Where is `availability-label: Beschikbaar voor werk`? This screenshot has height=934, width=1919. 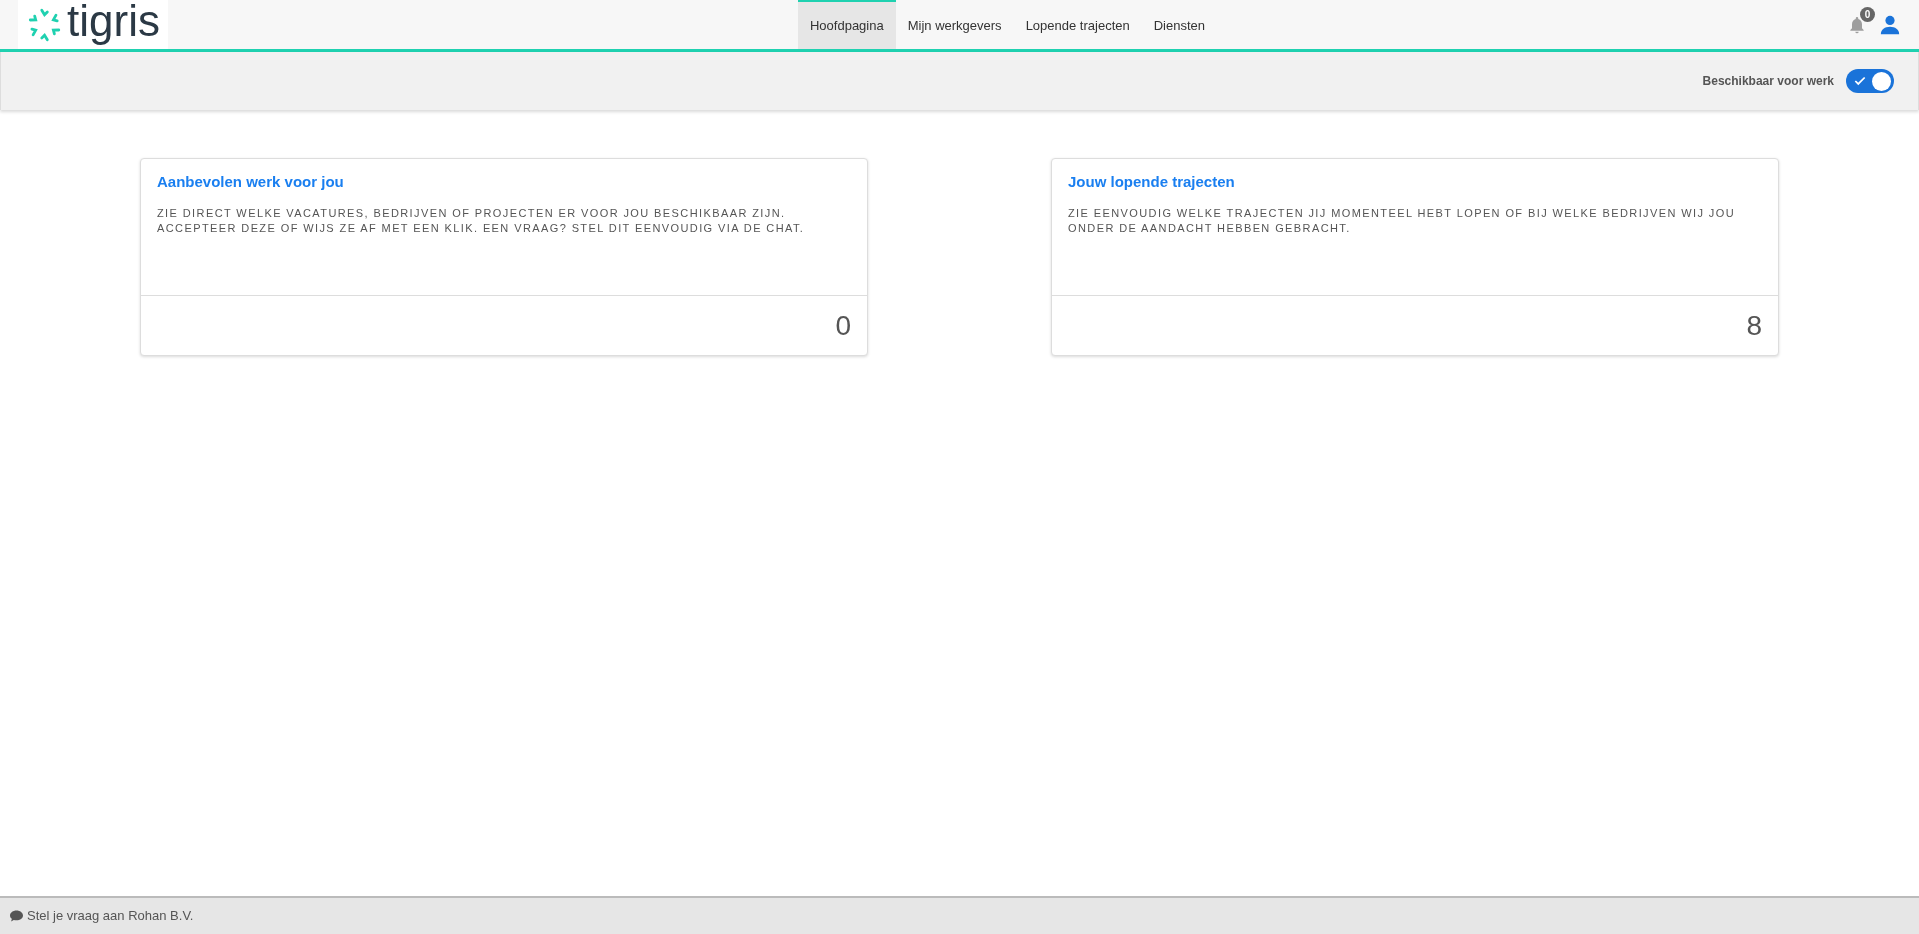
availability-label: Beschikbaar voor werk is located at coordinates (1768, 81).